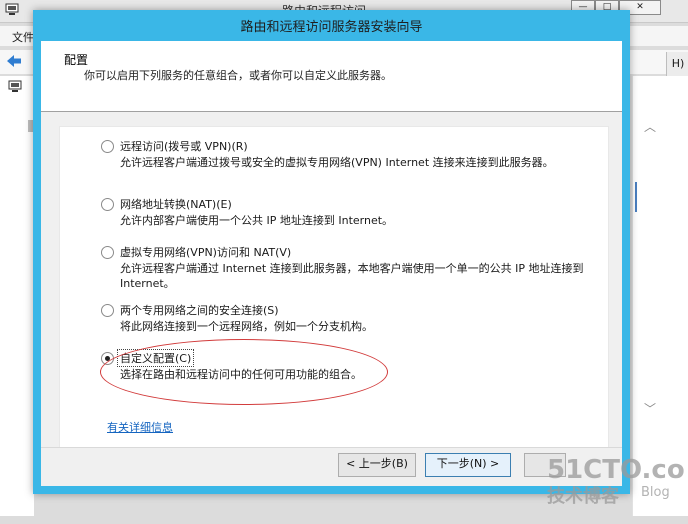  I want to click on option-desc-nat: 允许内部客户端使用一个公共 IP 地址连接到 Internet。, so click(257, 220).